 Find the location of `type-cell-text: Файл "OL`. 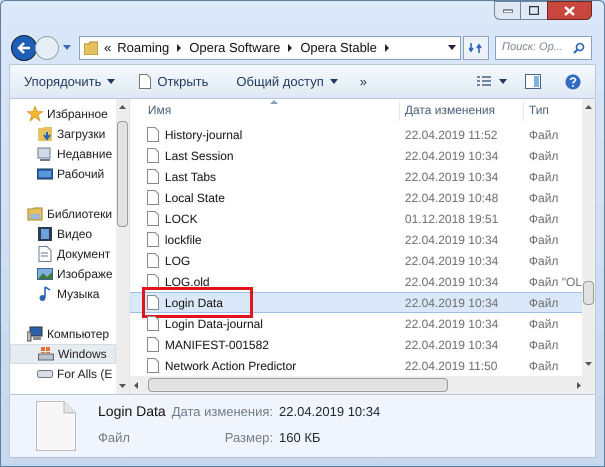

type-cell-text: Файл "OL is located at coordinates (555, 282).